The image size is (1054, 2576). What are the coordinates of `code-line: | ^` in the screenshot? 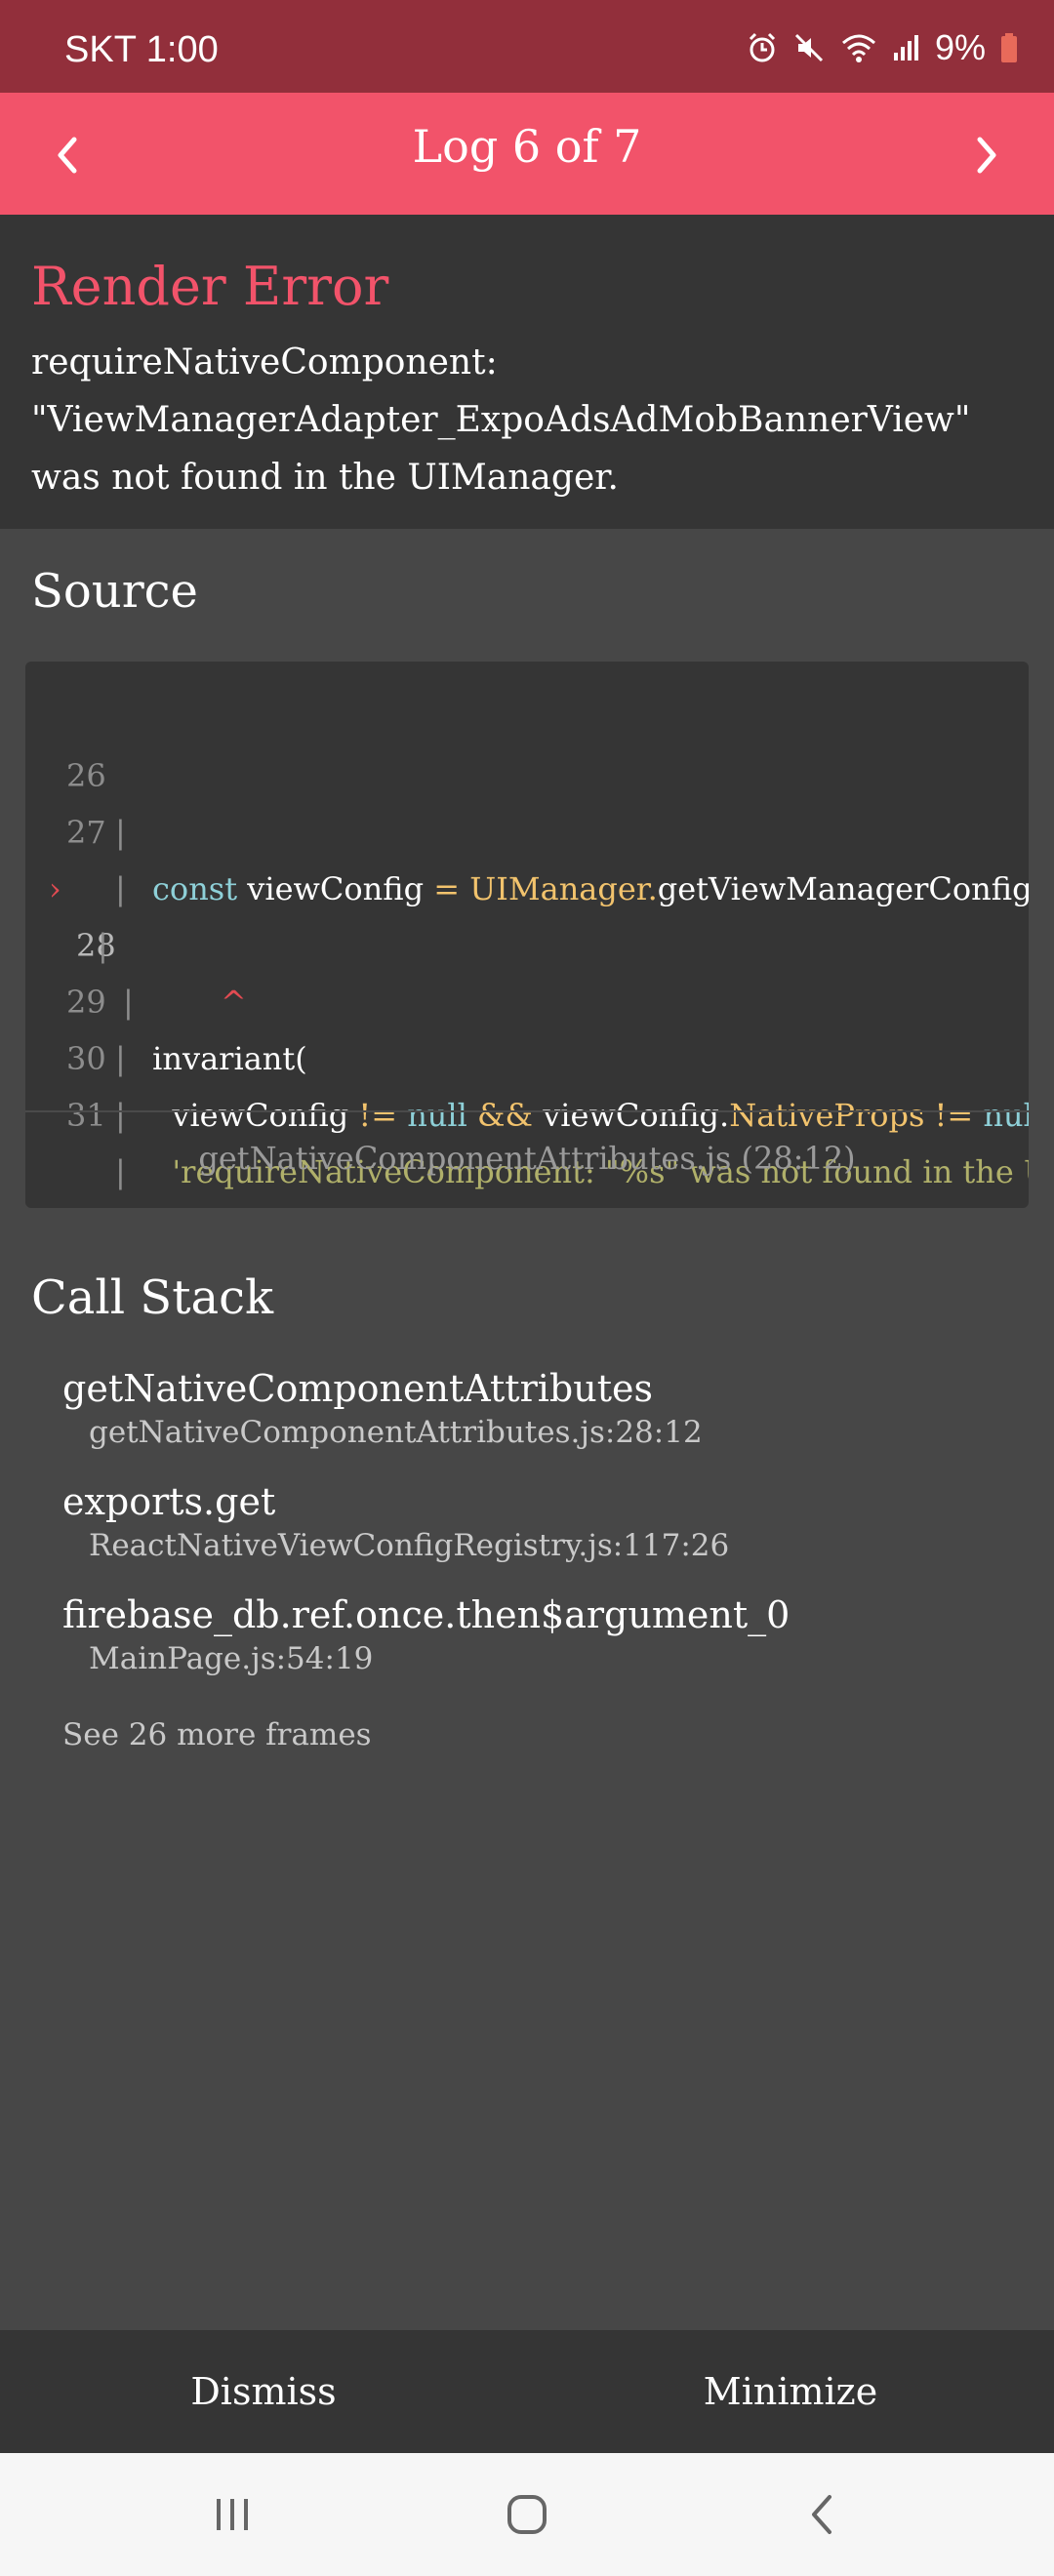 It's located at (136, 941).